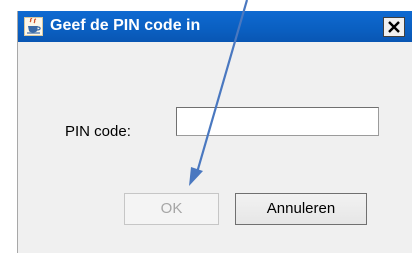  I want to click on title-bar: Geef de PIN code in, so click(215, 26).